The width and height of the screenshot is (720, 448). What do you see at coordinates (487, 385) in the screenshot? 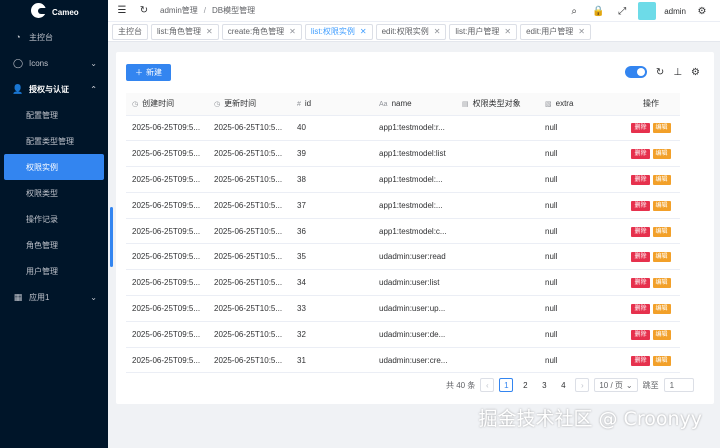
I see `prev-page-button: ‹` at bounding box center [487, 385].